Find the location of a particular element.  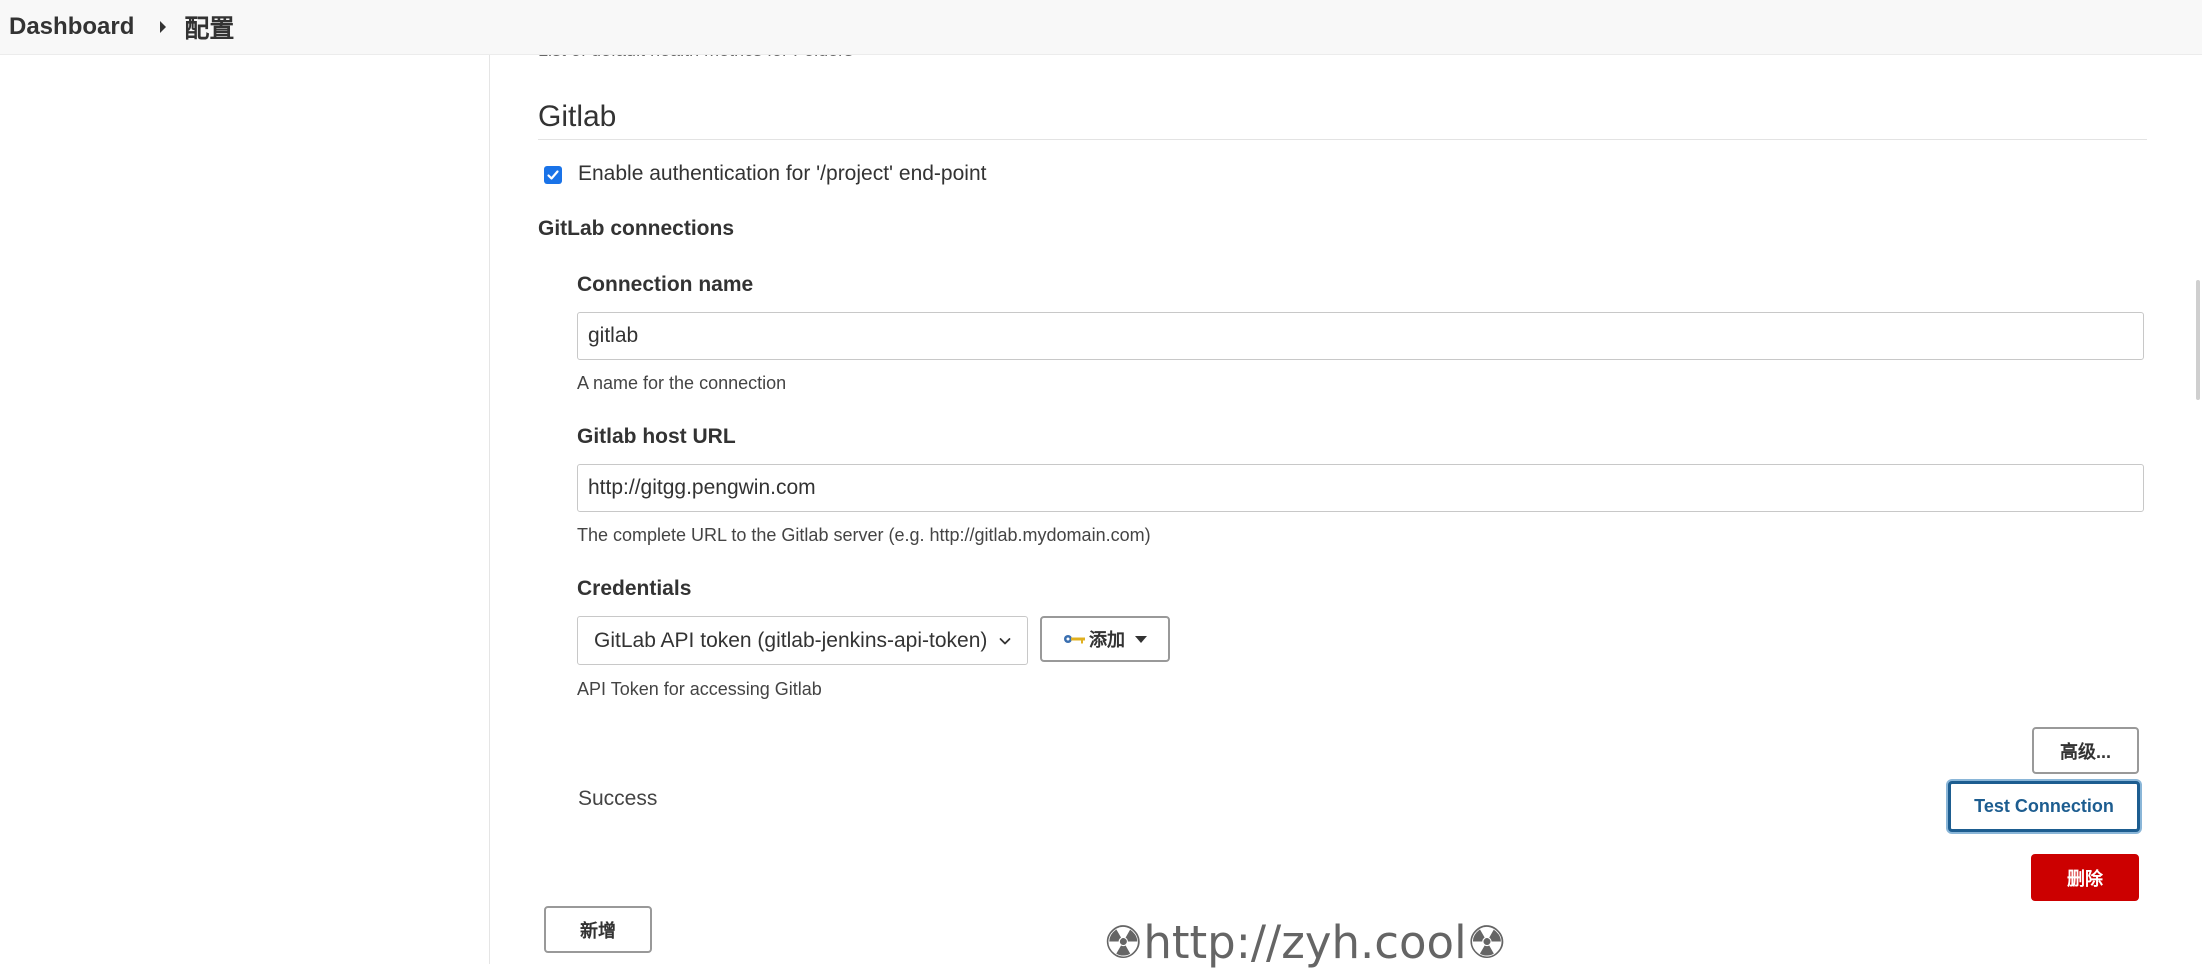

breadcrumb-separator-icon is located at coordinates (163, 27).